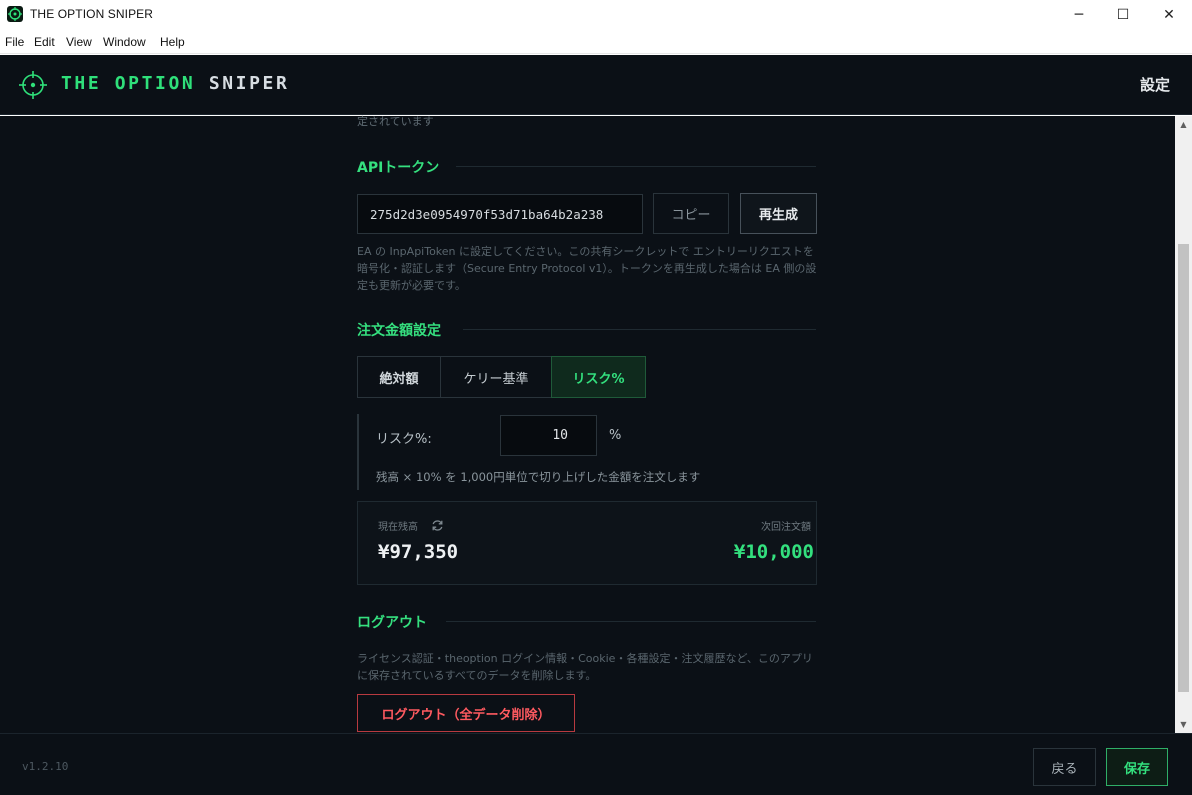 The image size is (1192, 795). Describe the element at coordinates (1169, 15) in the screenshot. I see `close-button: ✕` at that location.